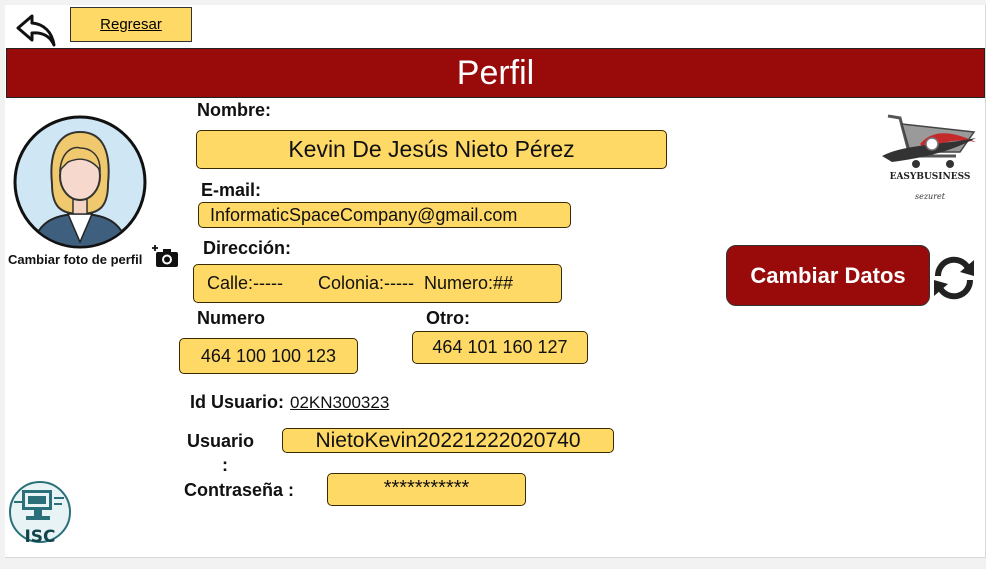 The image size is (986, 569). What do you see at coordinates (166, 256) in the screenshot?
I see `camera-icon` at bounding box center [166, 256].